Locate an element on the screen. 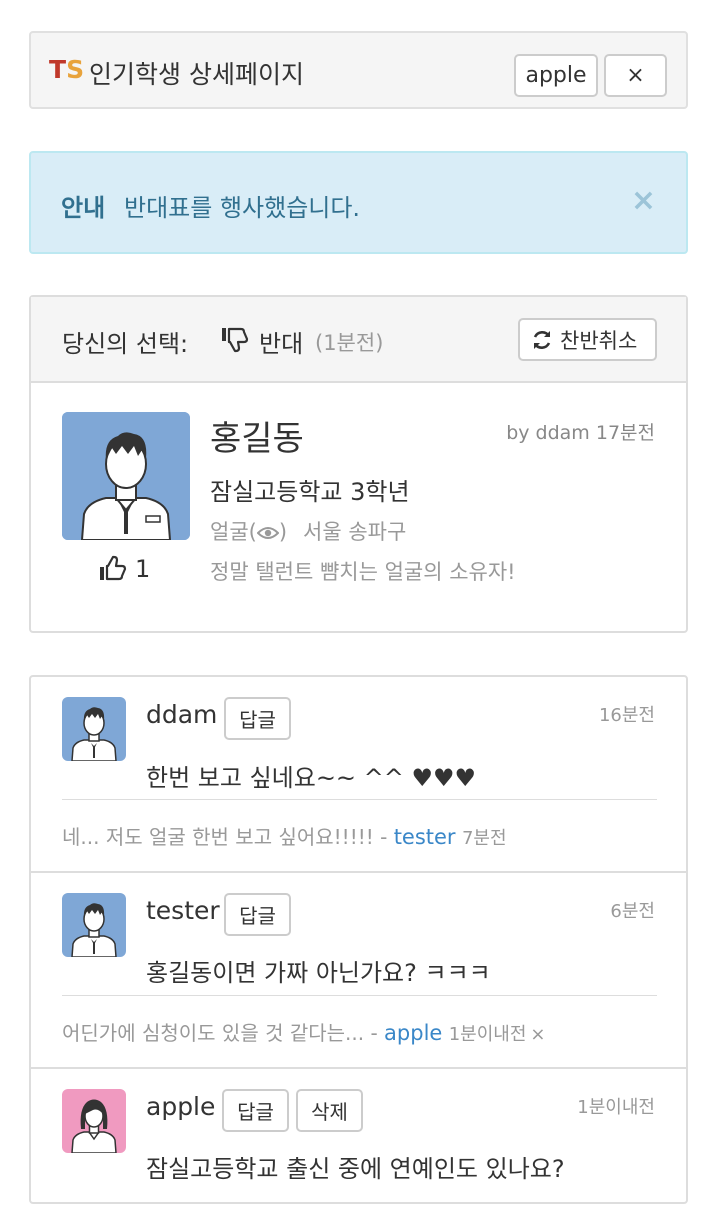 This screenshot has width=718, height=1230. logo: TS is located at coordinates (66, 69).